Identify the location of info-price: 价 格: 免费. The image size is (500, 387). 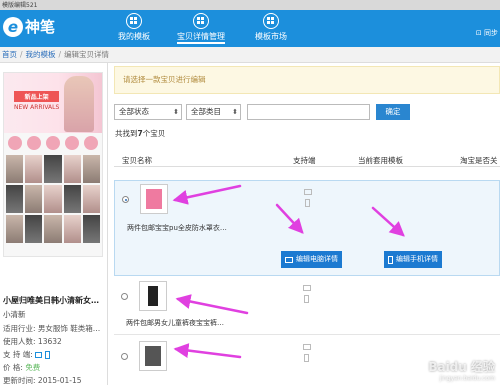
(55, 367).